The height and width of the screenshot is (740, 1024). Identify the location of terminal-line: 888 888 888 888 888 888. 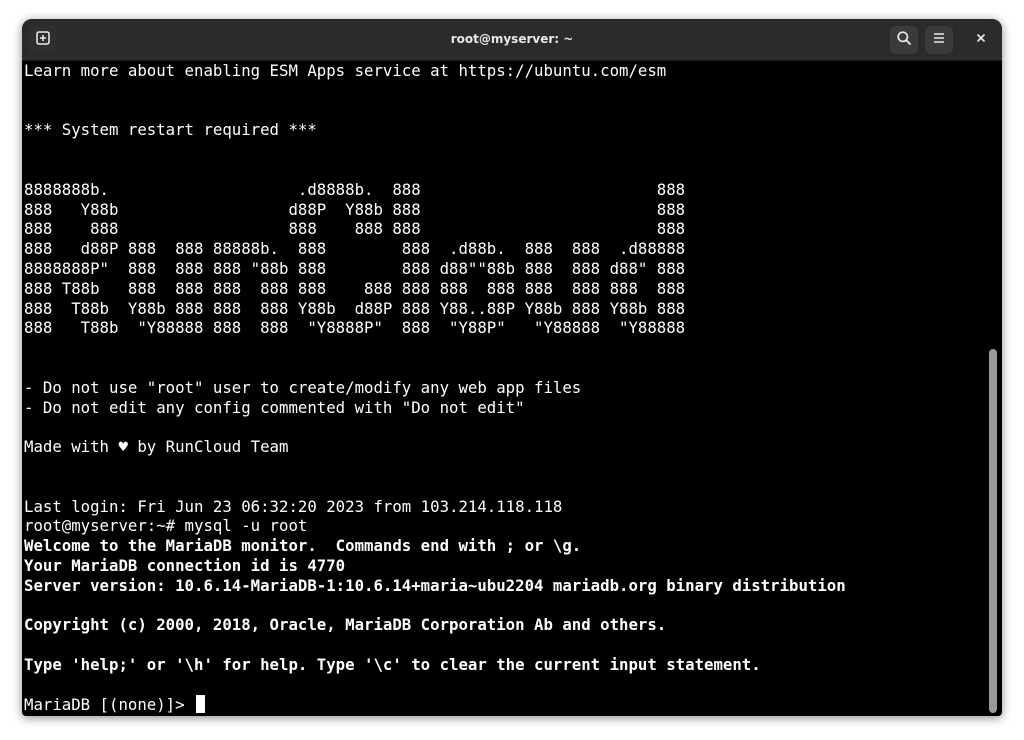
(355, 229).